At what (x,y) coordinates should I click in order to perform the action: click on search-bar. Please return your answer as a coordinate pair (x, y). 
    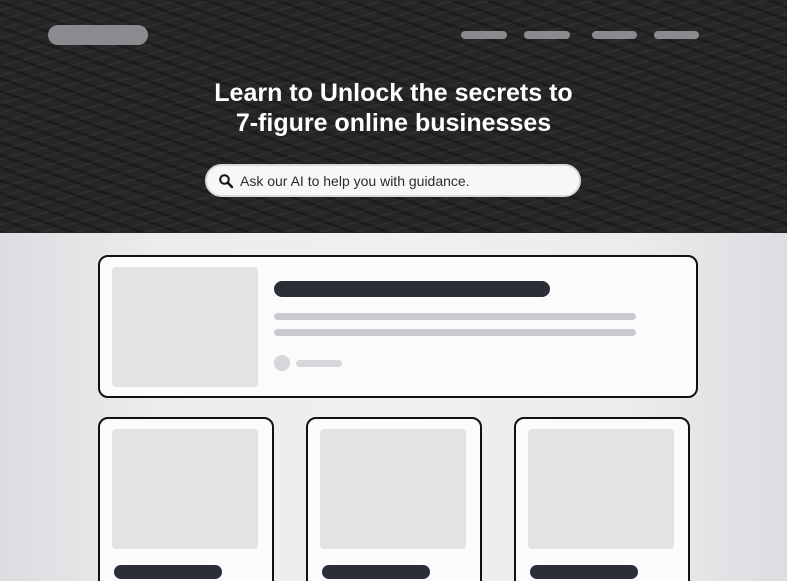
    Looking at the image, I should click on (393, 180).